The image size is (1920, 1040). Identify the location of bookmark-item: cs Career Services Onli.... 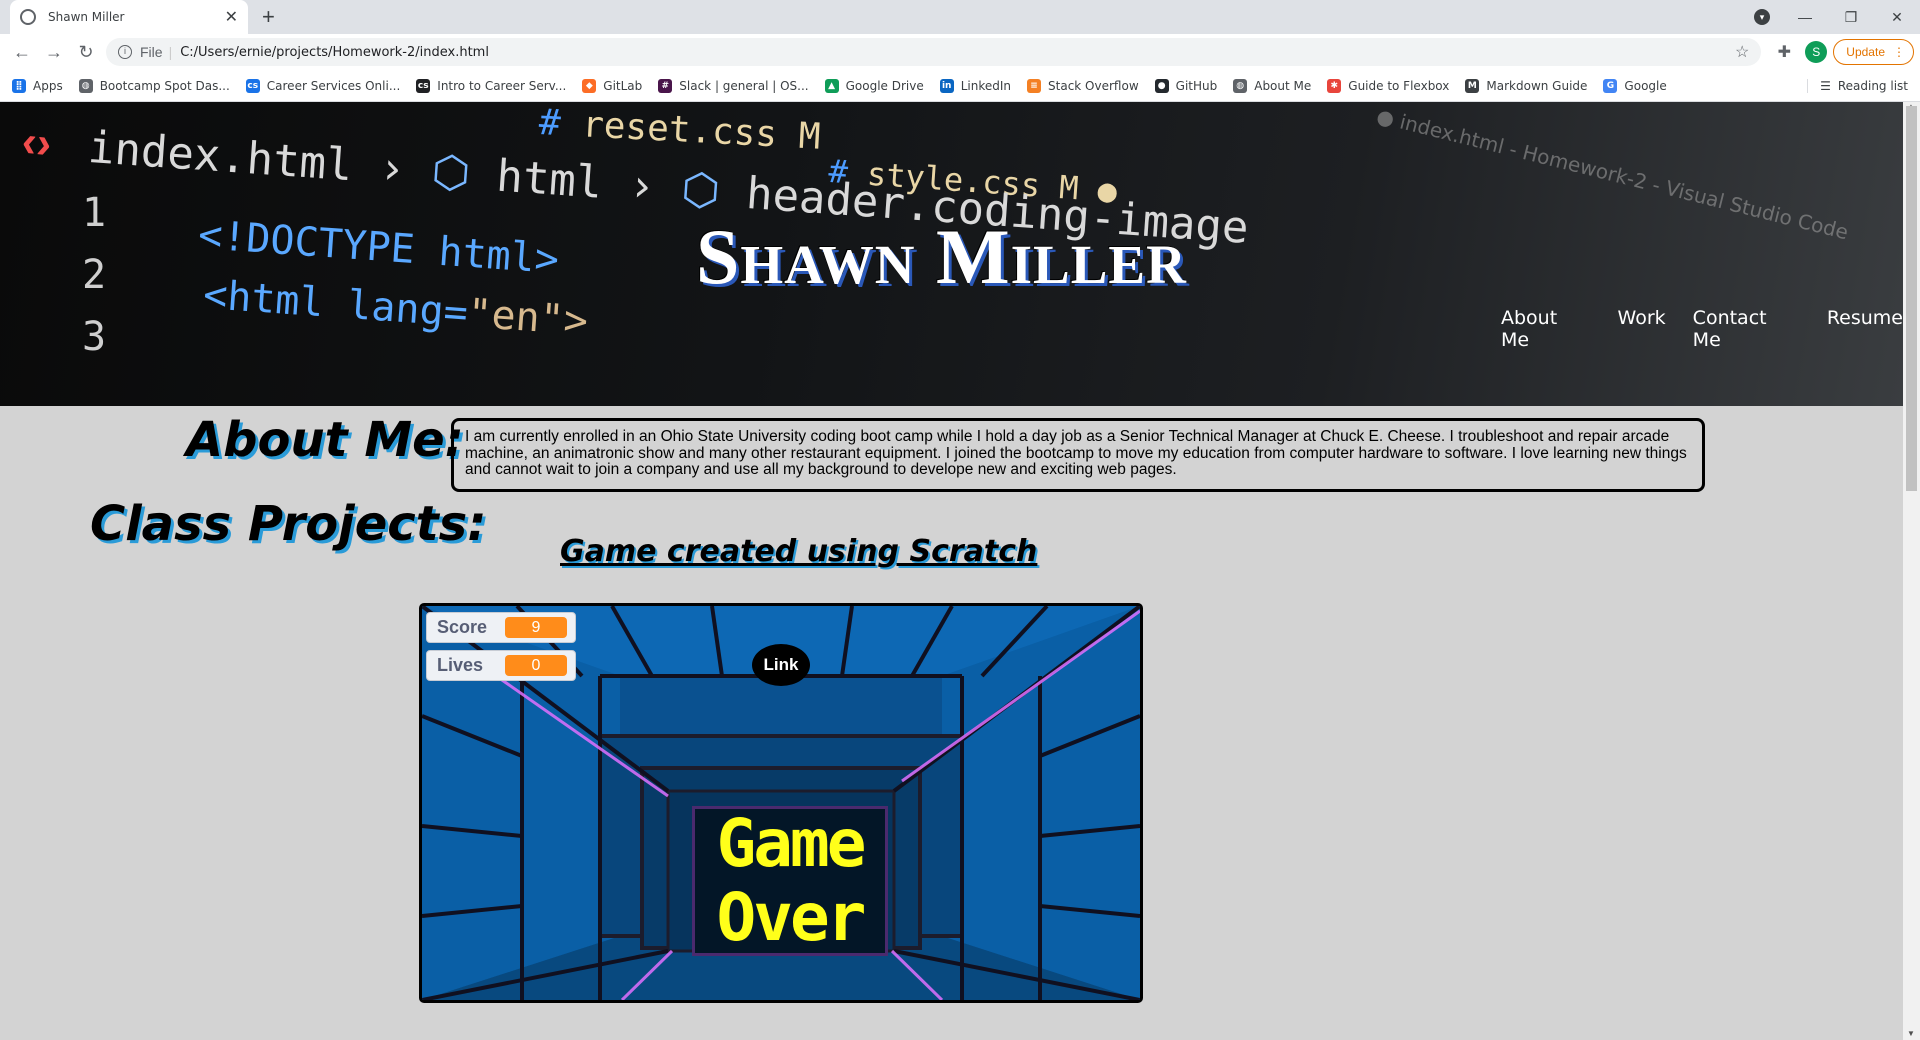
(323, 85).